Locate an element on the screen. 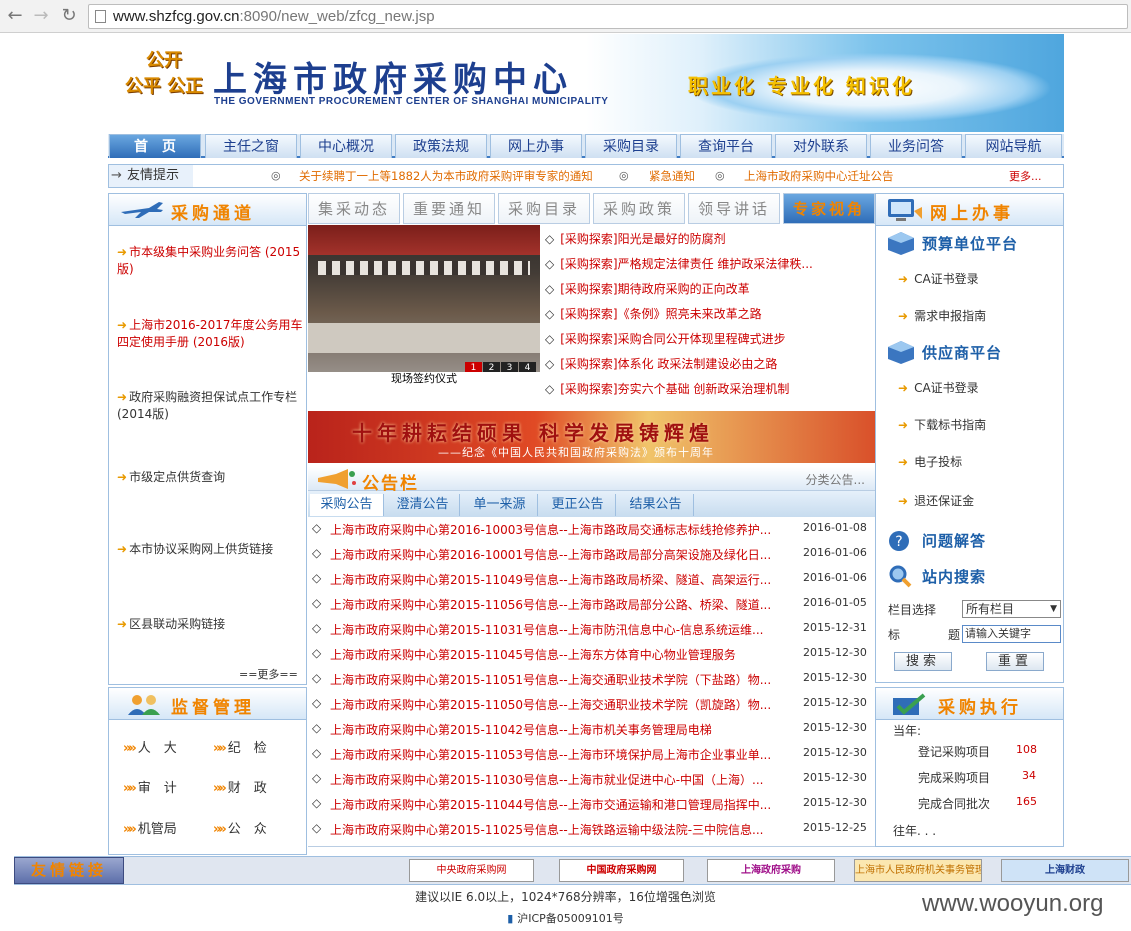 This screenshot has height=931, width=1131. expert-item: [采购探索]体系化 政采法制建设必由之路 is located at coordinates (707, 363).